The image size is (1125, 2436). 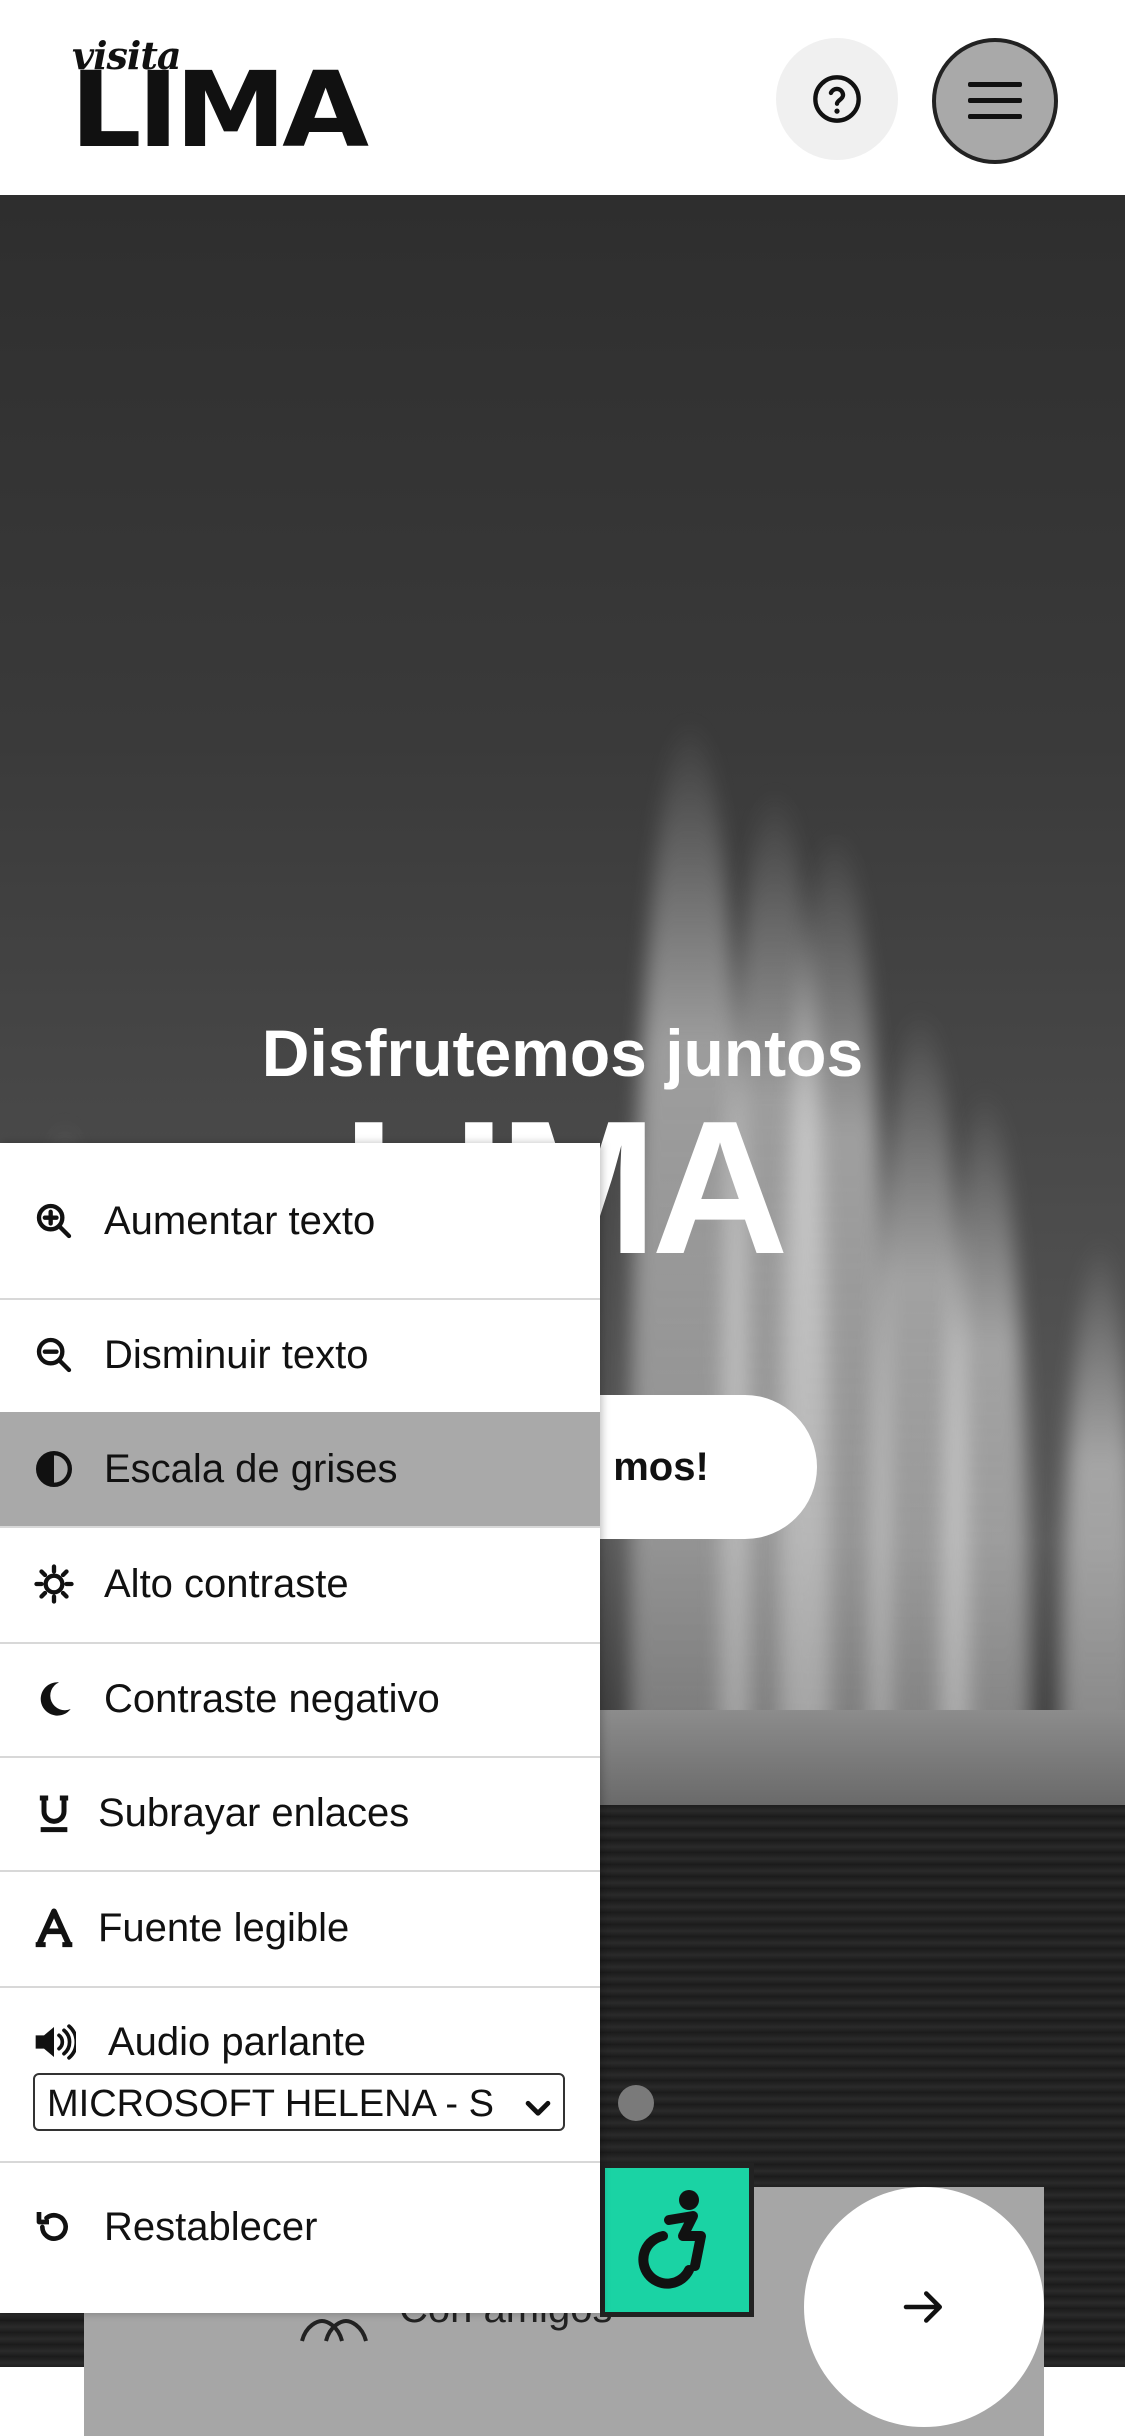 I want to click on carousel-dot, so click(x=636, y=2103).